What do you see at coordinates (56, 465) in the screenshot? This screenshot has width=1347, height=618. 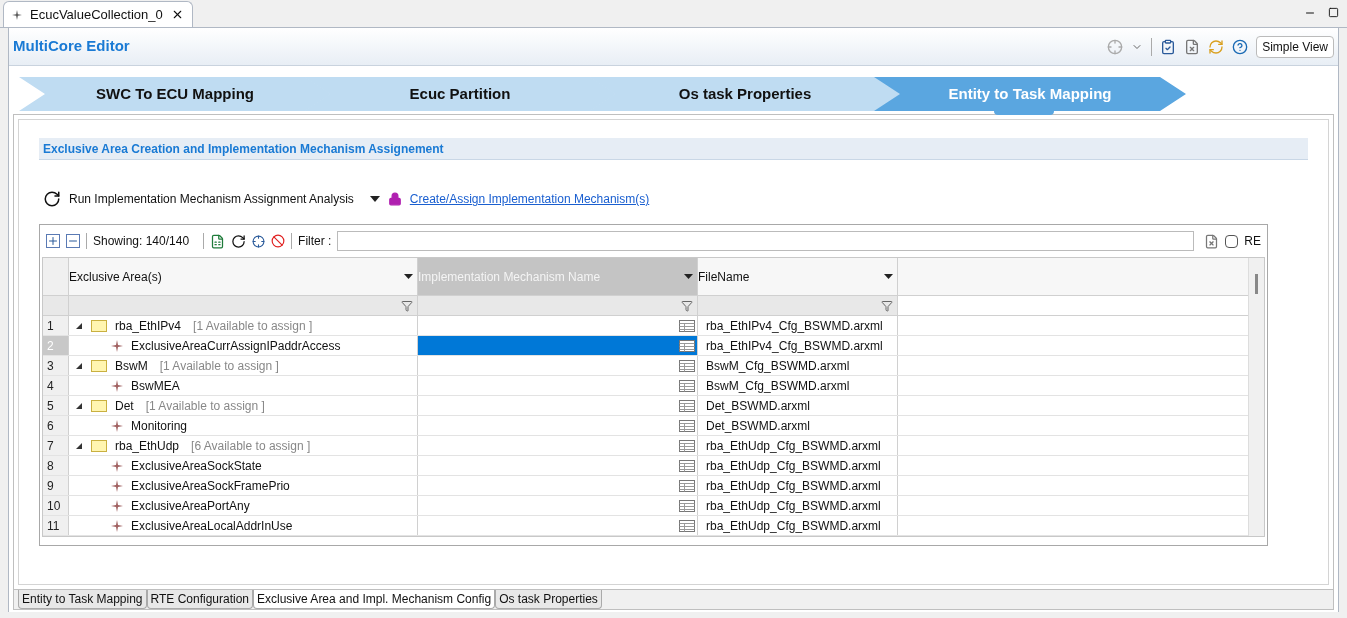 I see `row-number: 8` at bounding box center [56, 465].